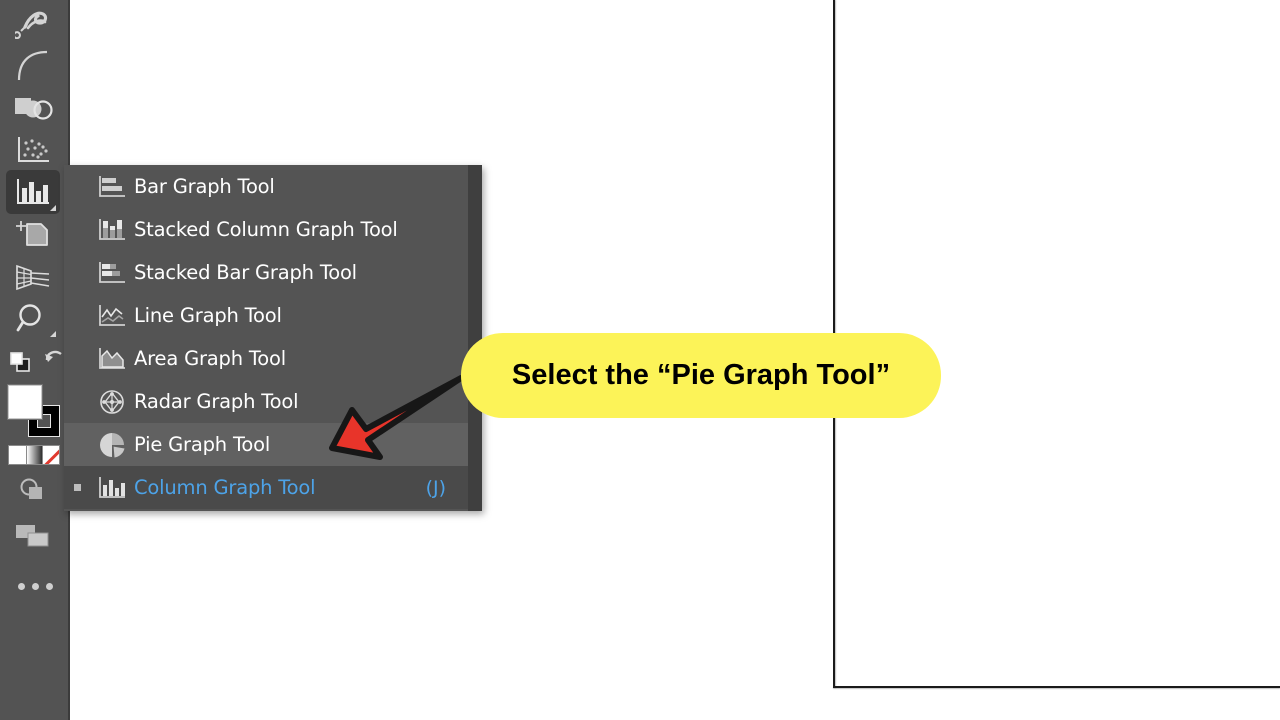 This screenshot has height=720, width=1280. I want to click on pie-graph-icon, so click(112, 445).